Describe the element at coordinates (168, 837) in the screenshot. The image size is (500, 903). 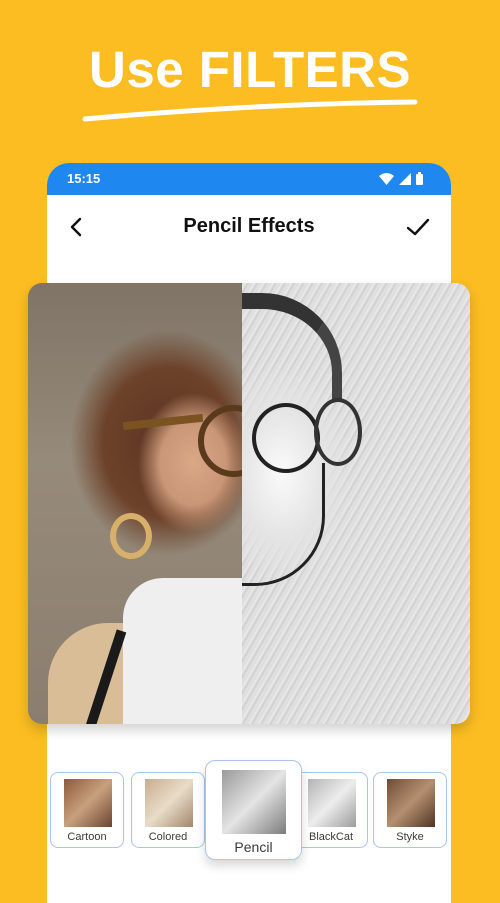
I see `filter-label: Colored` at that location.